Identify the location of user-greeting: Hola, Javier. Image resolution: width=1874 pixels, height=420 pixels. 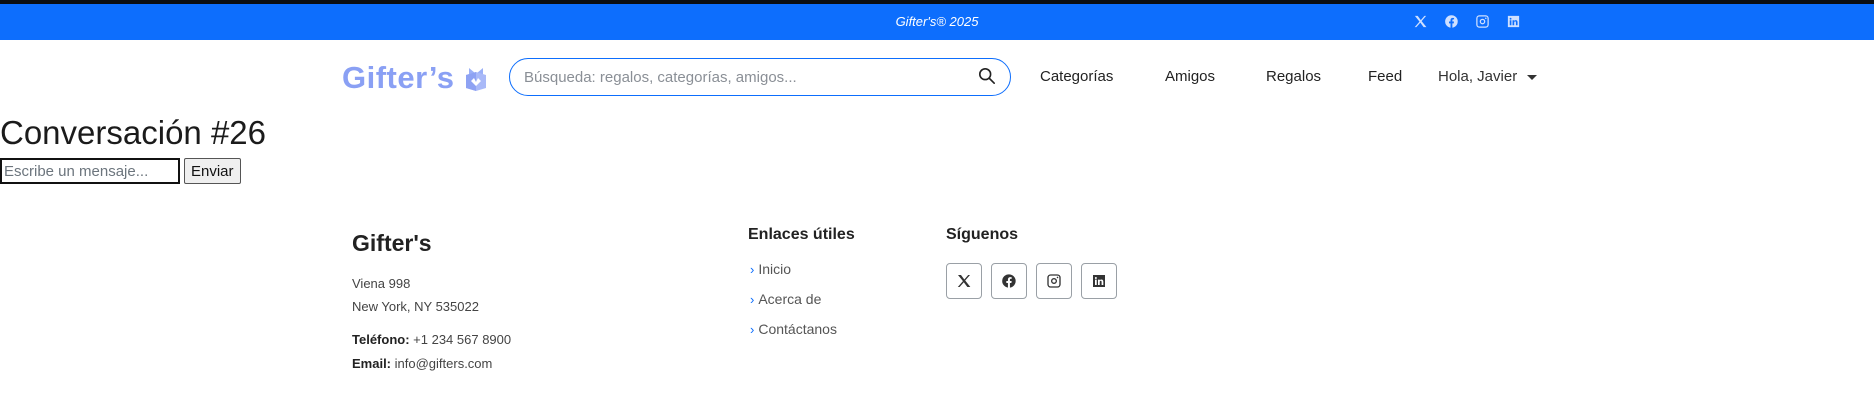
(1478, 76).